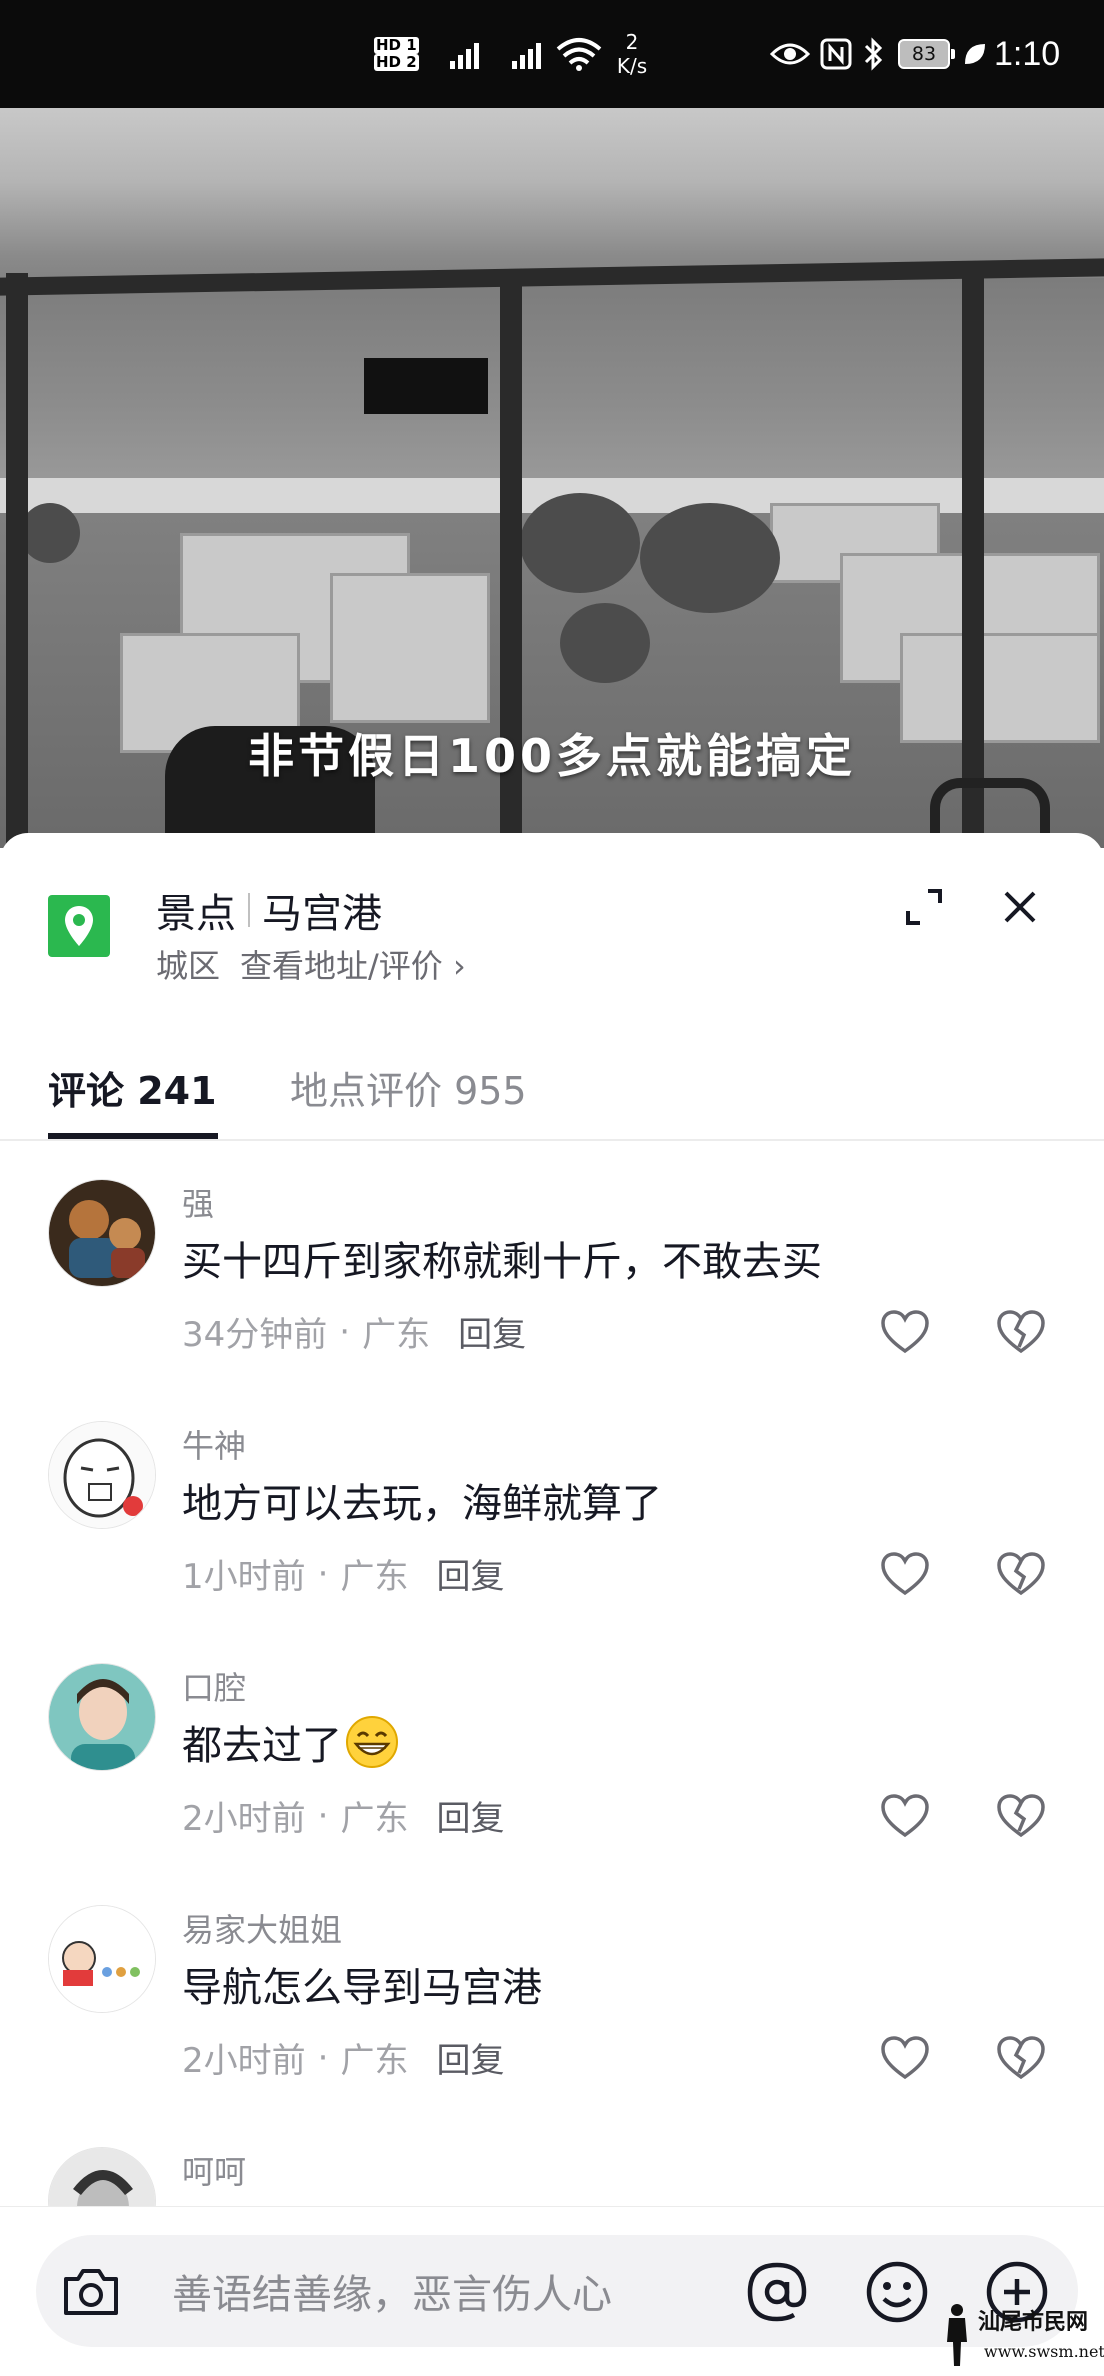  I want to click on location-subtitle: 城区 查看地址/评价 ›, so click(311, 964).